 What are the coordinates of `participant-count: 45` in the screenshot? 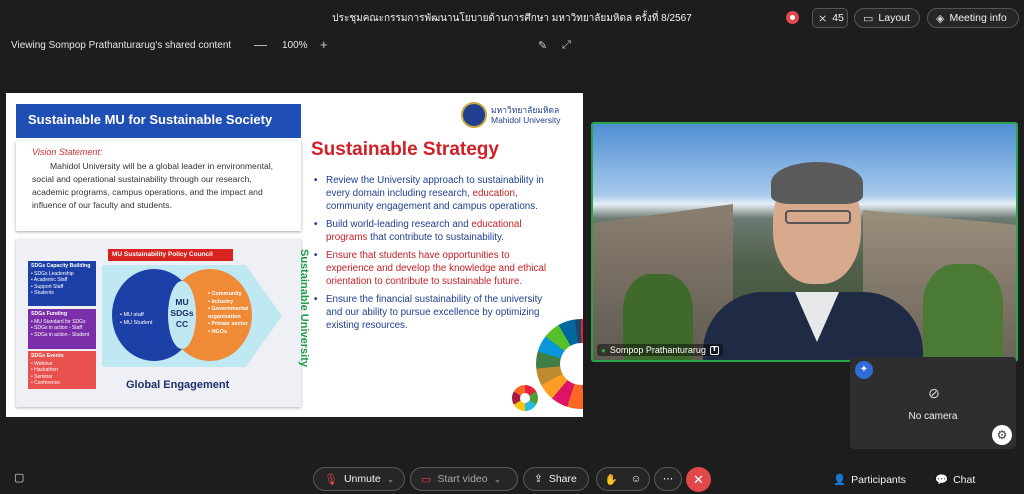 It's located at (838, 18).